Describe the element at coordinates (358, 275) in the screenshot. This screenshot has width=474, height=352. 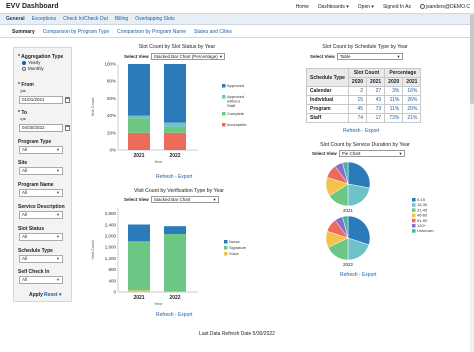
I see `chart4-refresh-export: Refresh - Export` at that location.